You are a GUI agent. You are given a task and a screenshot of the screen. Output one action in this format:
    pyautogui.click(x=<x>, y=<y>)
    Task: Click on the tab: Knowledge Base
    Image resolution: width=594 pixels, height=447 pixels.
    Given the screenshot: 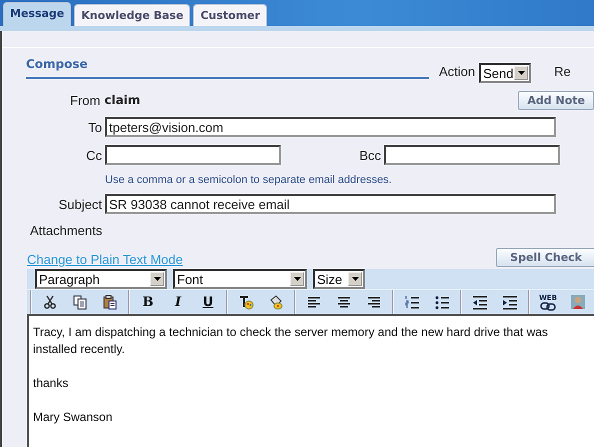 What is the action you would take?
    pyautogui.click(x=132, y=15)
    